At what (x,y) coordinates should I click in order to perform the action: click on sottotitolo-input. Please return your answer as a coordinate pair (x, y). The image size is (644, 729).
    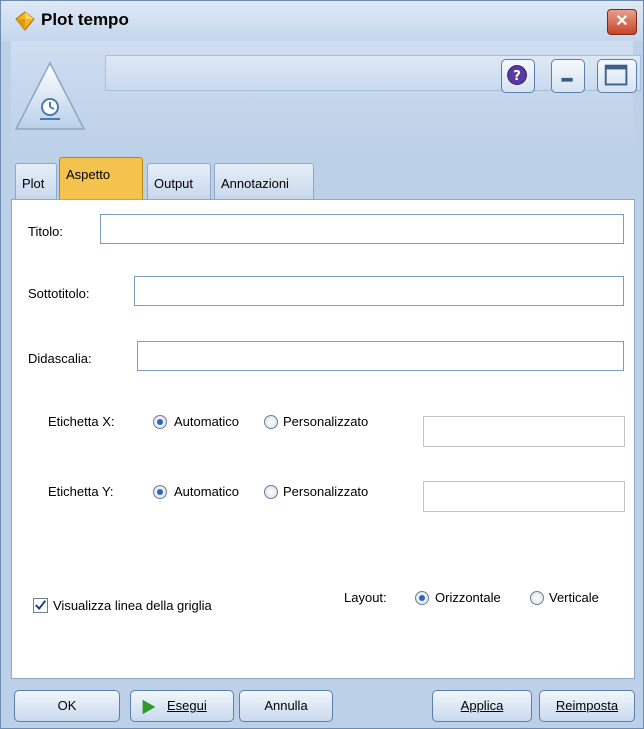
    Looking at the image, I should click on (379, 291).